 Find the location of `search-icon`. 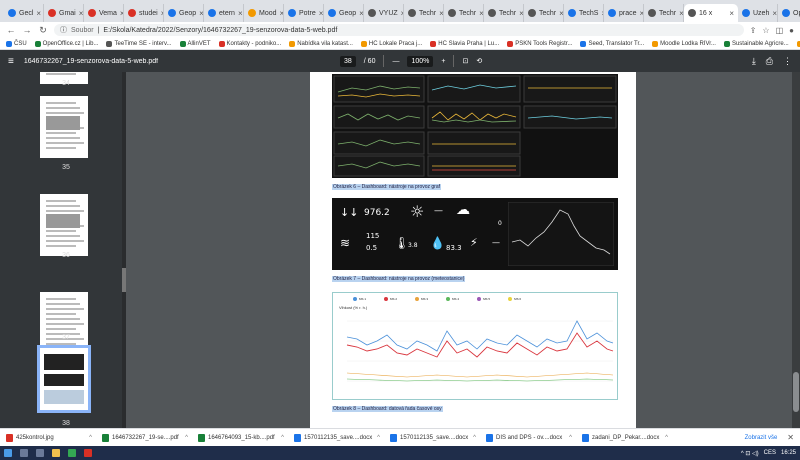

search-icon is located at coordinates (24, 453).